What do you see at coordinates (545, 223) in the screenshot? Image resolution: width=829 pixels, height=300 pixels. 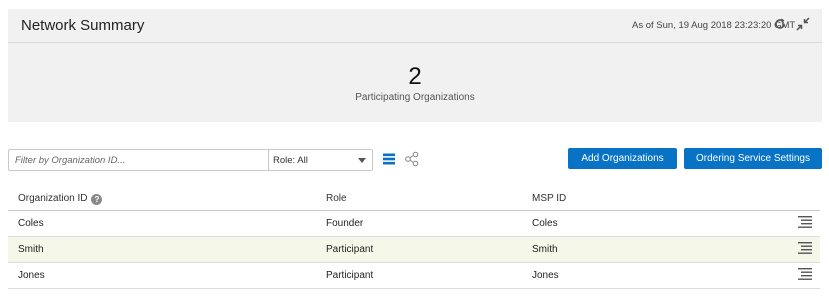 I see `msp-id-cell: Coles` at bounding box center [545, 223].